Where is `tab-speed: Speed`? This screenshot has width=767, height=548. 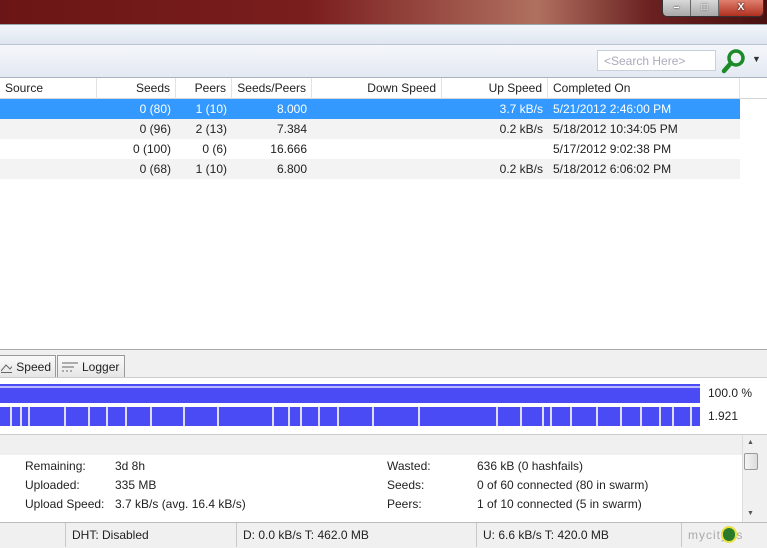 tab-speed: Speed is located at coordinates (28, 366).